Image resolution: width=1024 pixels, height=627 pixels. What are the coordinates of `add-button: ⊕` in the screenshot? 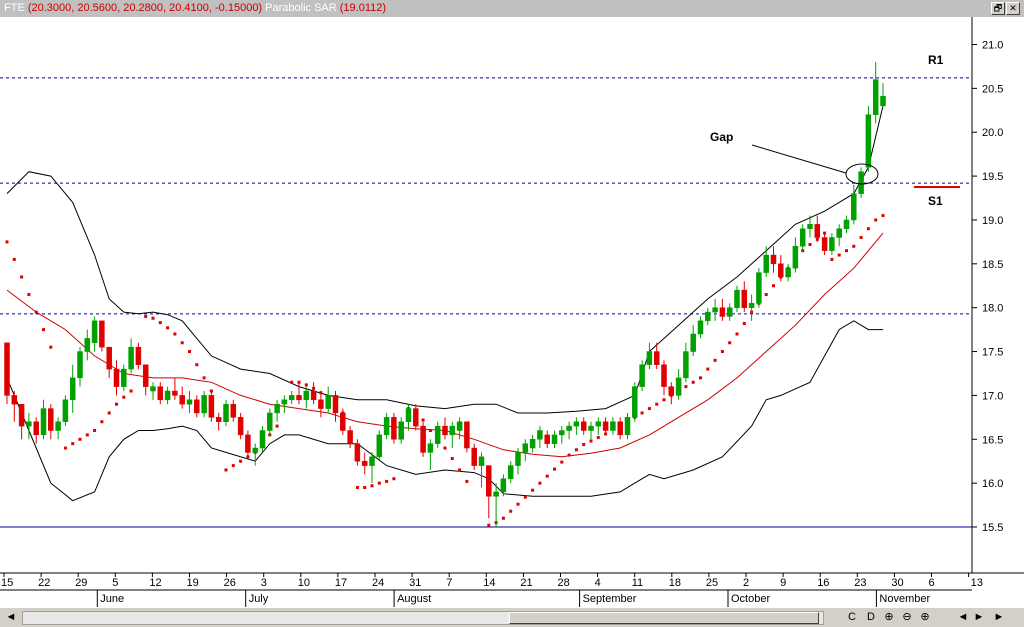 It's located at (925, 617).